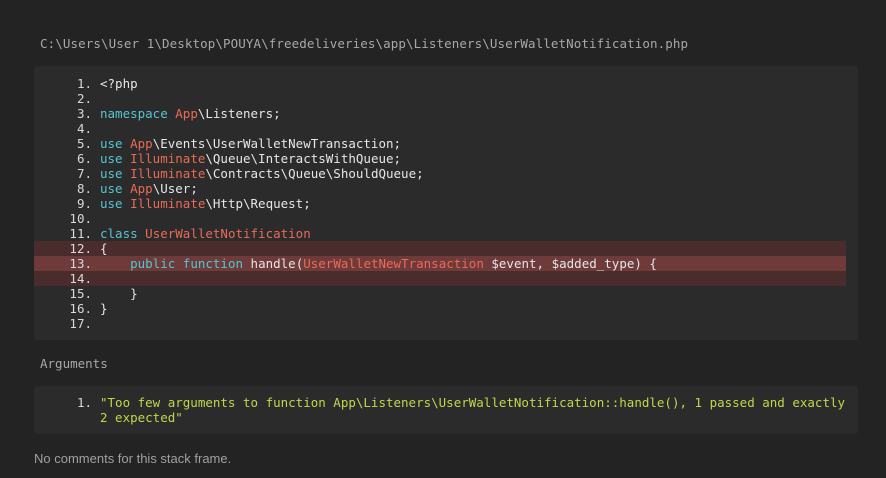 The height and width of the screenshot is (478, 886). I want to click on line-number: 10., so click(80, 218).